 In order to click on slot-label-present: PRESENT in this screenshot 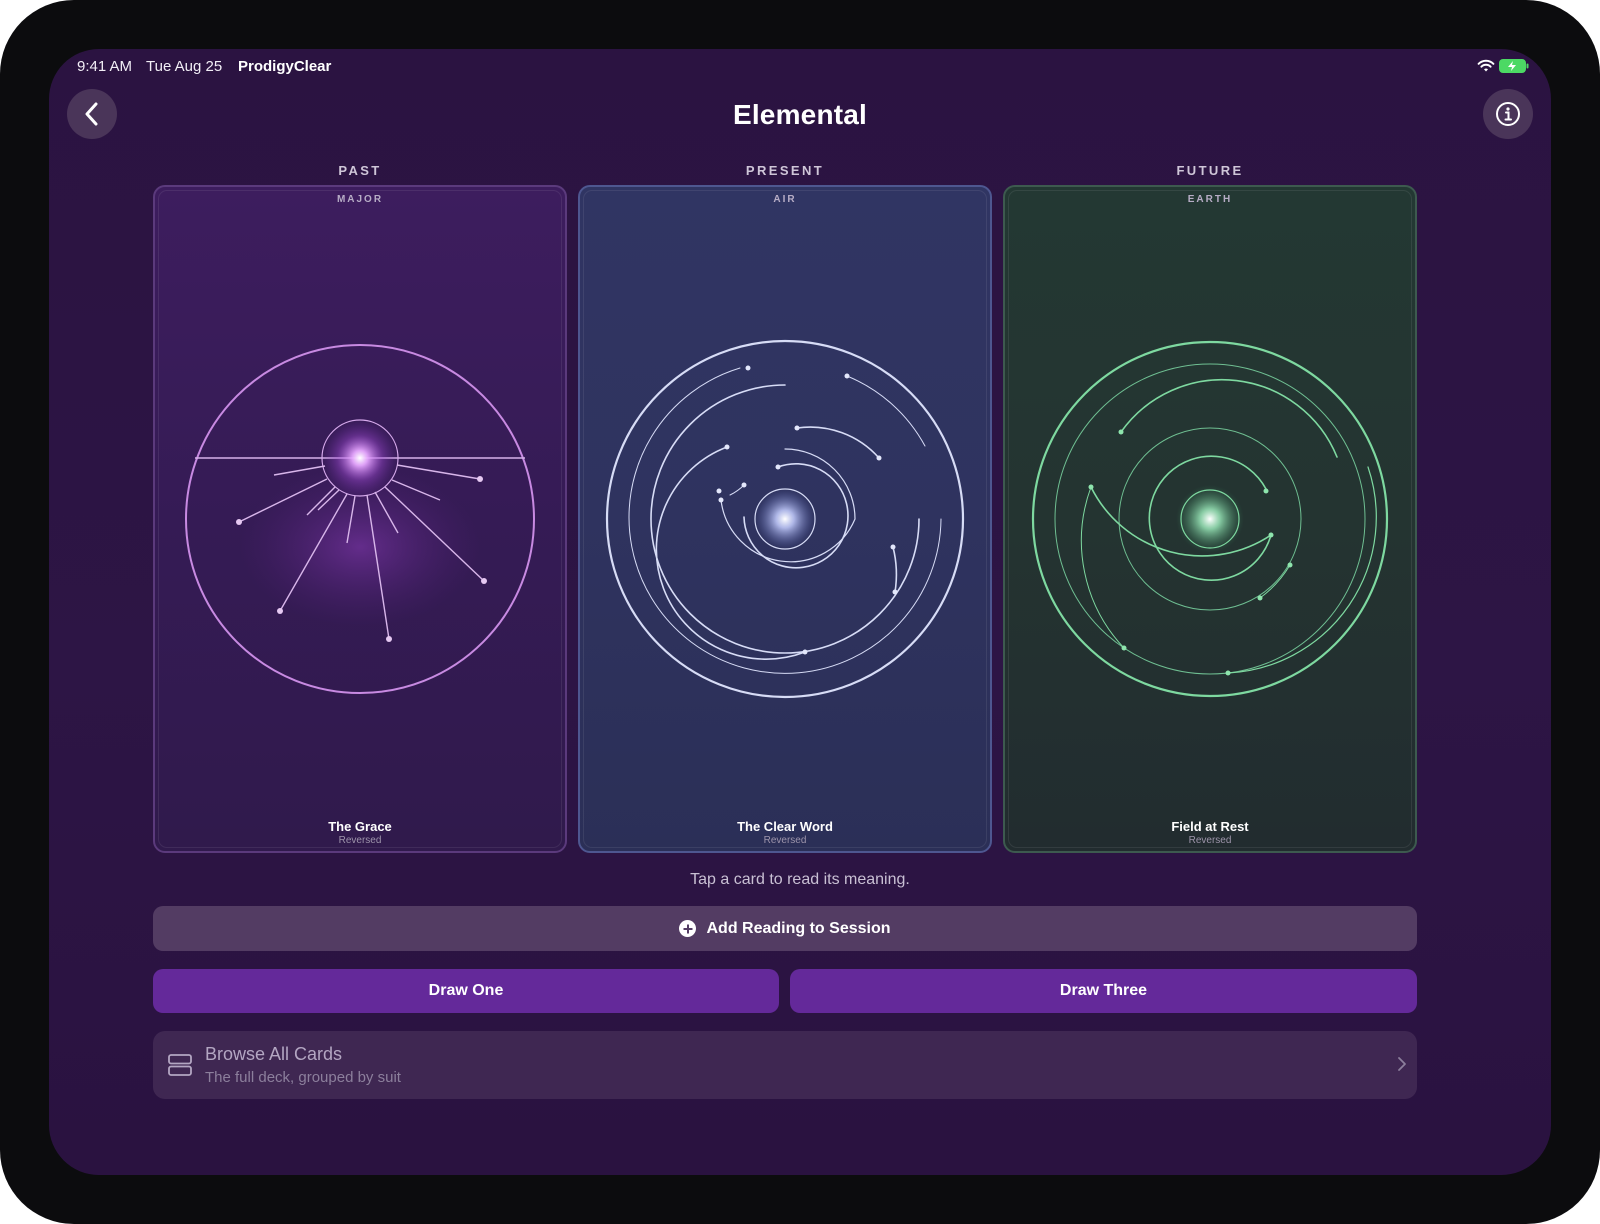, I will do `click(785, 170)`.